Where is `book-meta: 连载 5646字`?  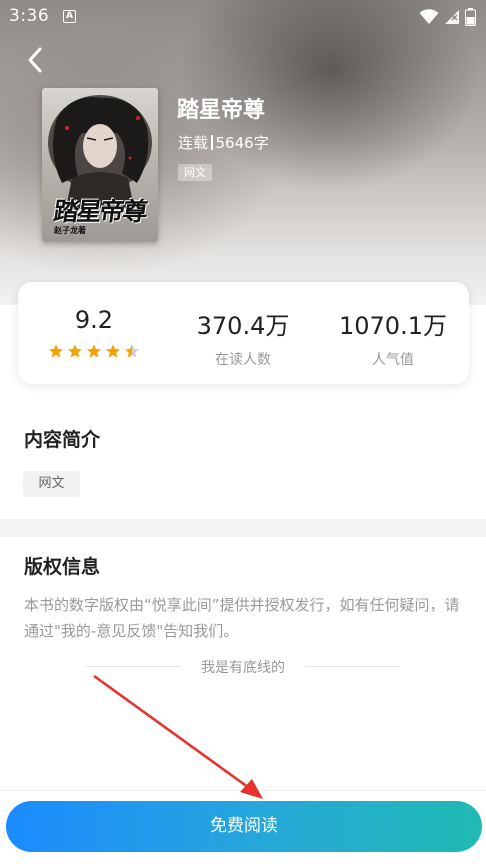 book-meta: 连载 5646字 is located at coordinates (223, 142).